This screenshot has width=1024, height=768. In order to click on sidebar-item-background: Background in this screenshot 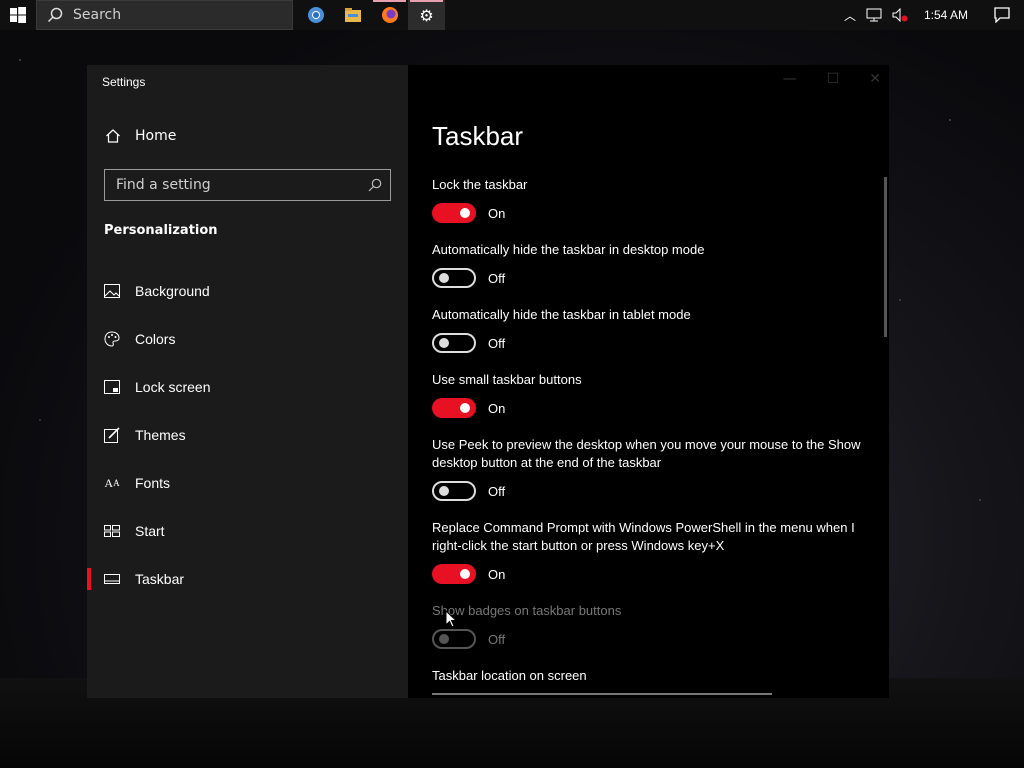, I will do `click(247, 291)`.